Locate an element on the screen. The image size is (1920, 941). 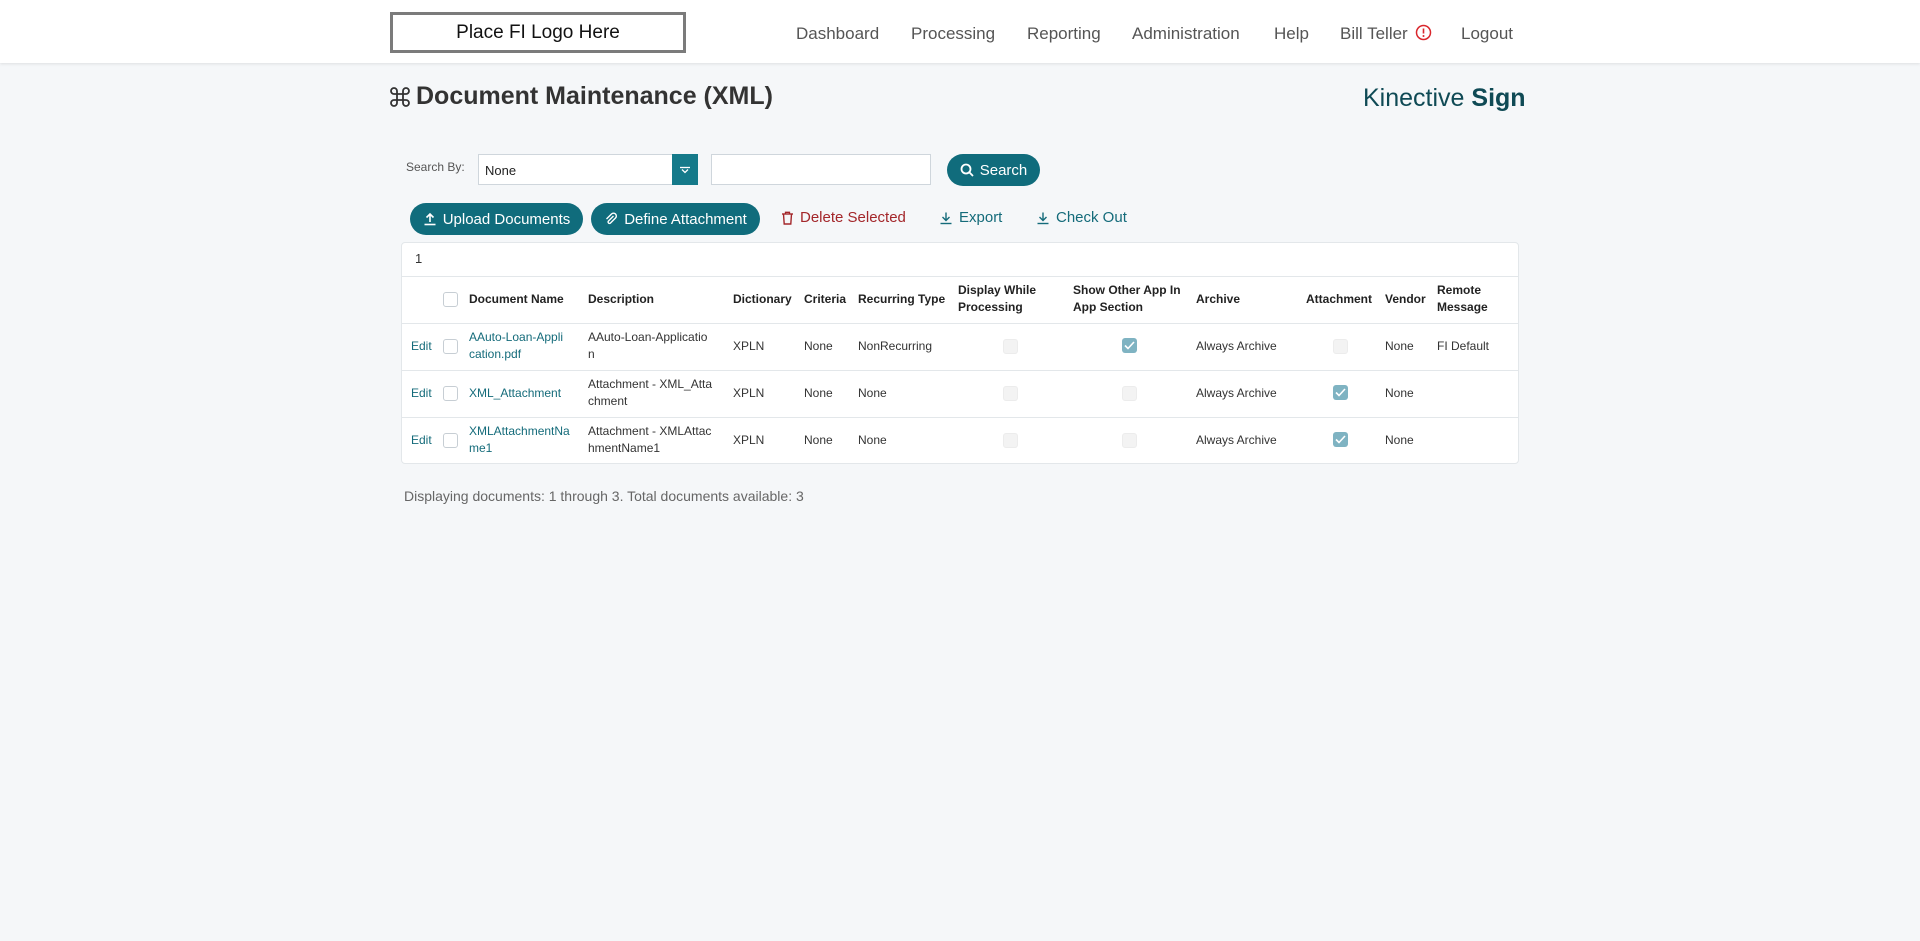
nav-reporting: Reporting is located at coordinates (1064, 34).